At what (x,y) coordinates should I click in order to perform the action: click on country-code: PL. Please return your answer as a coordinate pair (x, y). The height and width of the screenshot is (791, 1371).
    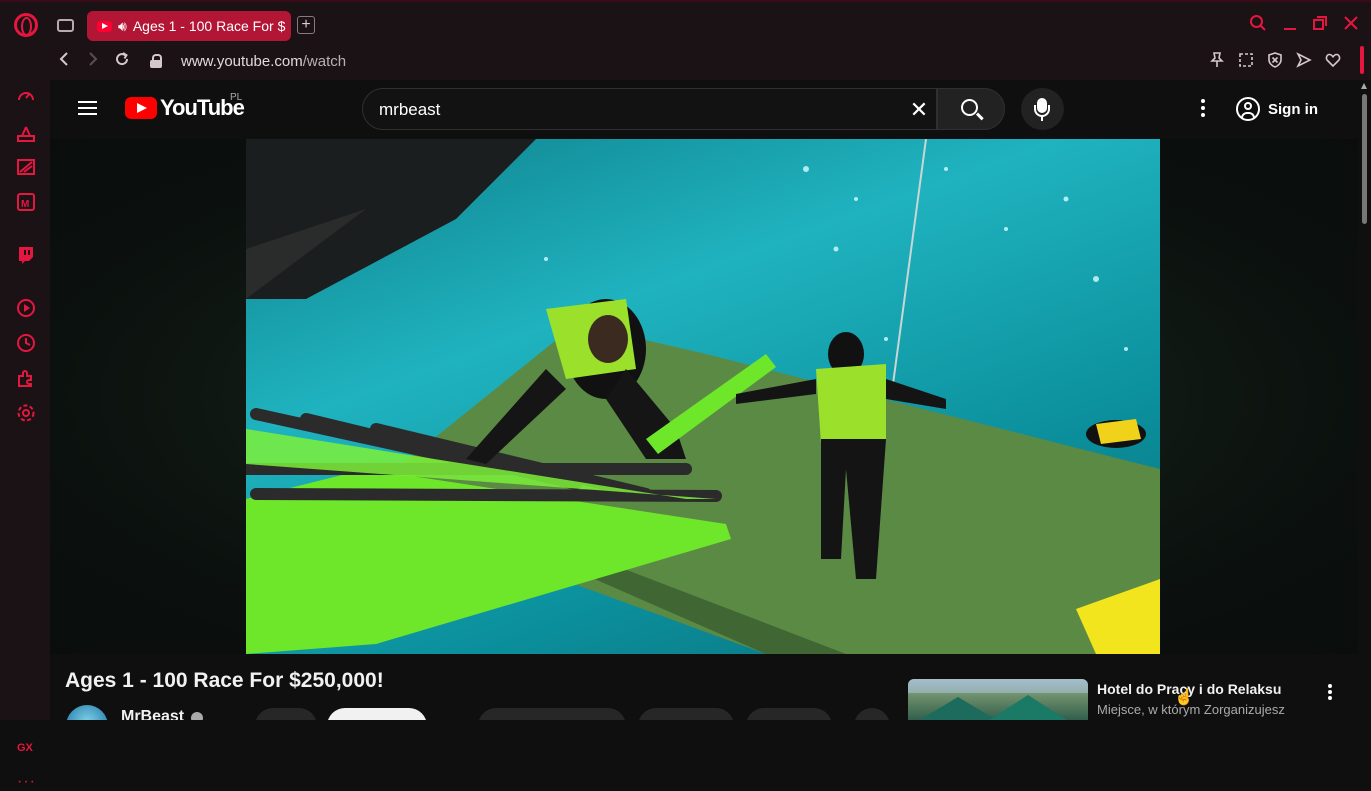
    Looking at the image, I should click on (236, 97).